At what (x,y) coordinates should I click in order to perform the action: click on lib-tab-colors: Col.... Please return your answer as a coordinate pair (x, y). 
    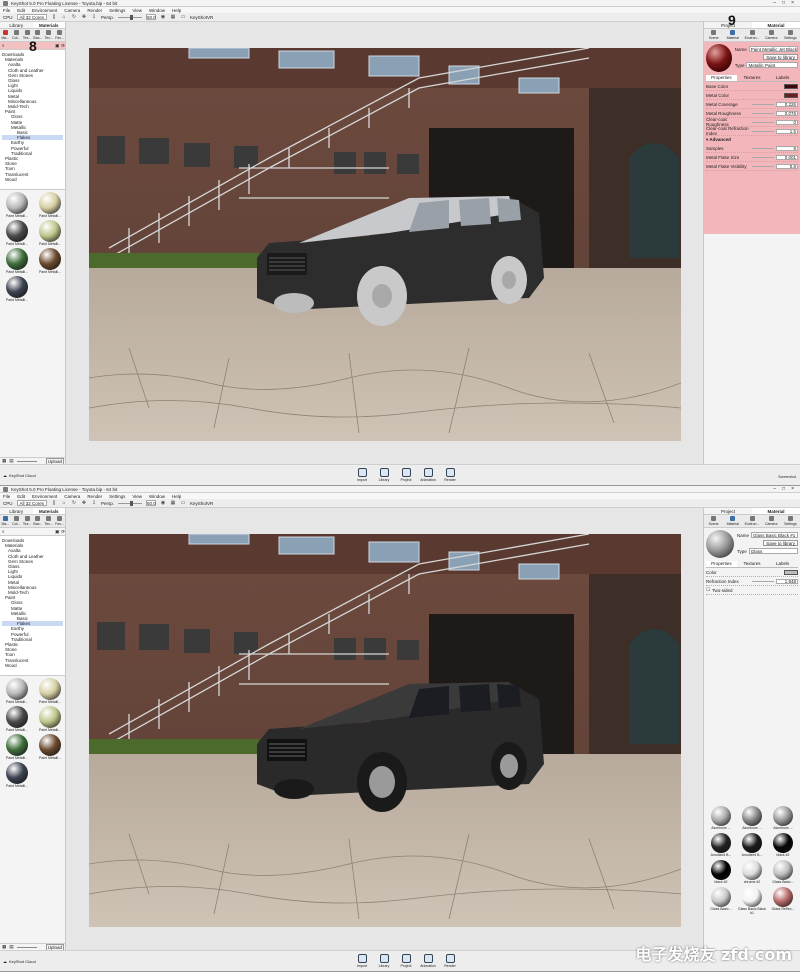
    Looking at the image, I should click on (16, 35).